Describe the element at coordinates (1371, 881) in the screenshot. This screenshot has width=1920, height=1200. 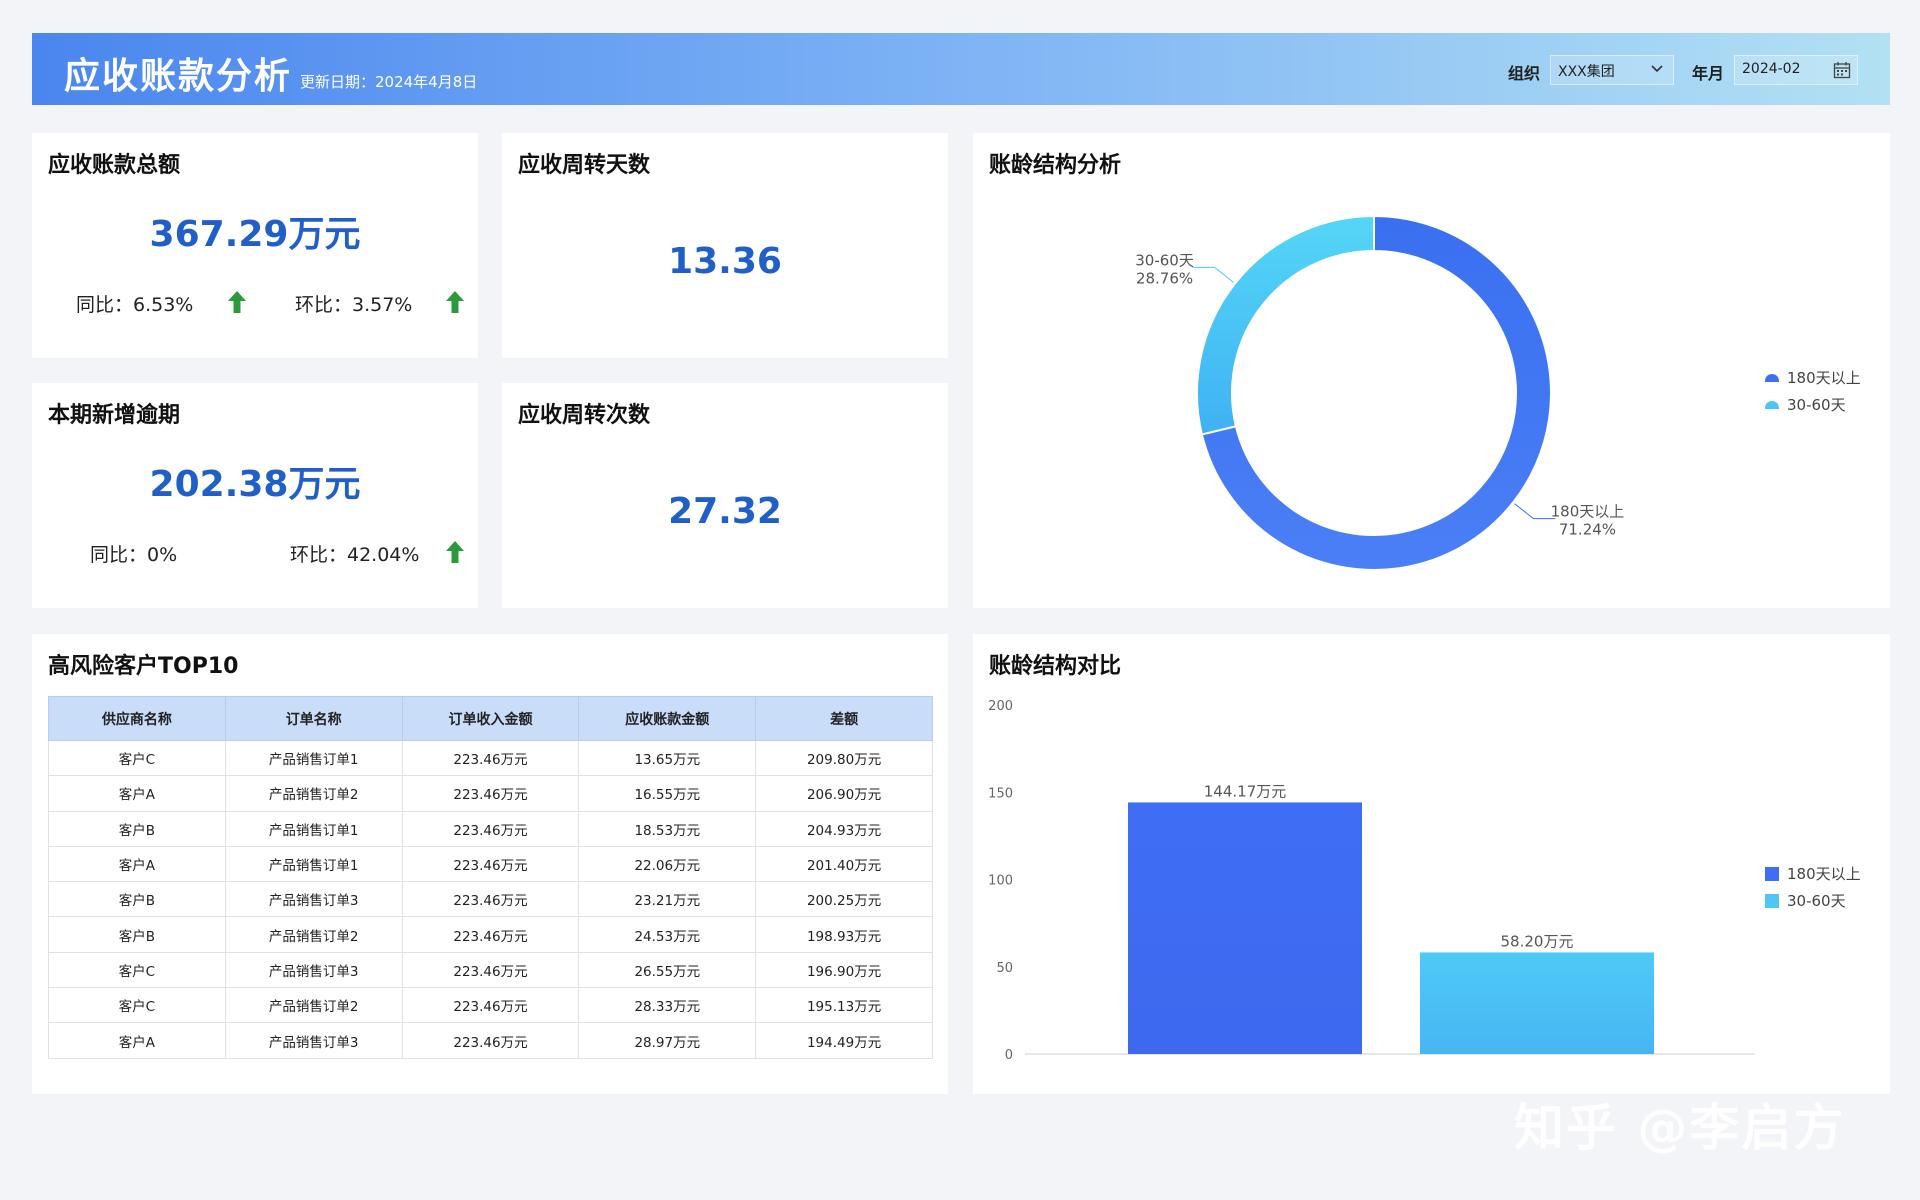
I see `aging-bar-chart: 0 50 100 150 200 144.17万元 58.20万元` at that location.